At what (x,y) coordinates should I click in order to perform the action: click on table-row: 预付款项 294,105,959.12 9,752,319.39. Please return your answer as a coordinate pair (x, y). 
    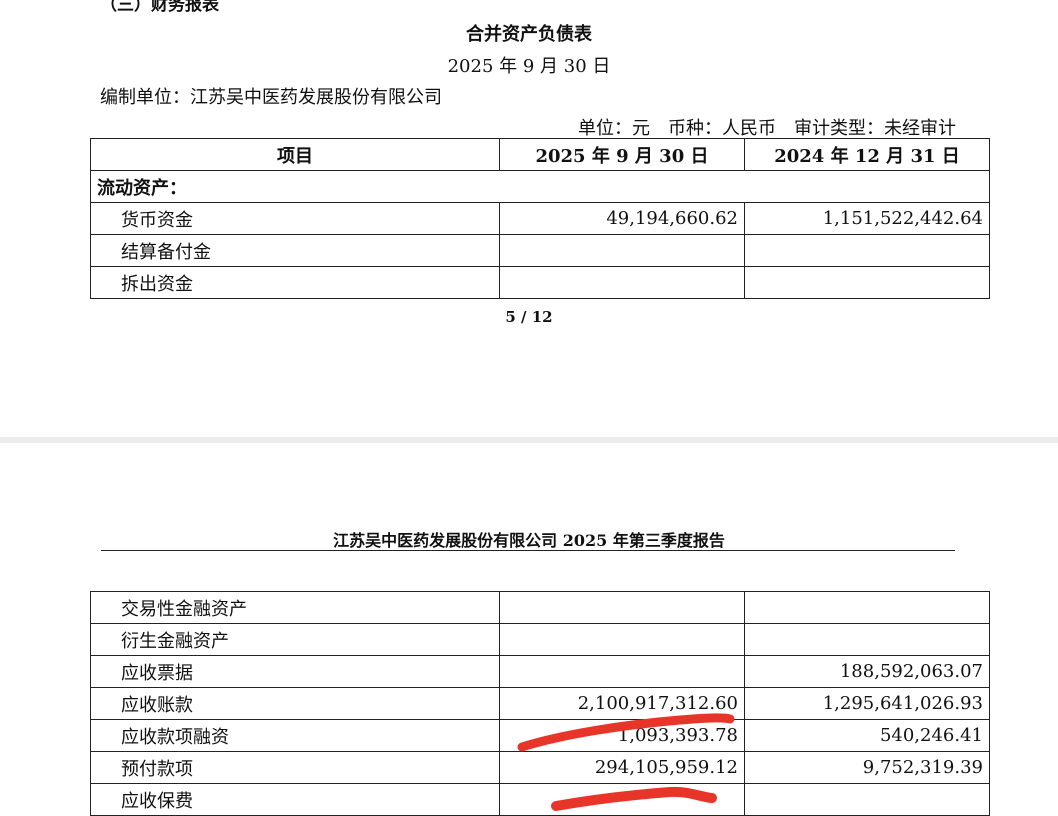
    Looking at the image, I should click on (540, 767).